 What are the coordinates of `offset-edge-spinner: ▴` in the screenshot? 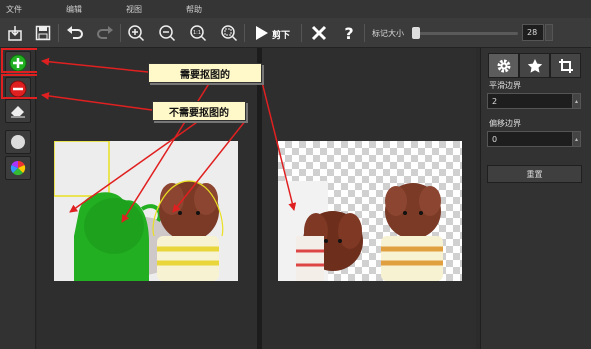 It's located at (576, 139).